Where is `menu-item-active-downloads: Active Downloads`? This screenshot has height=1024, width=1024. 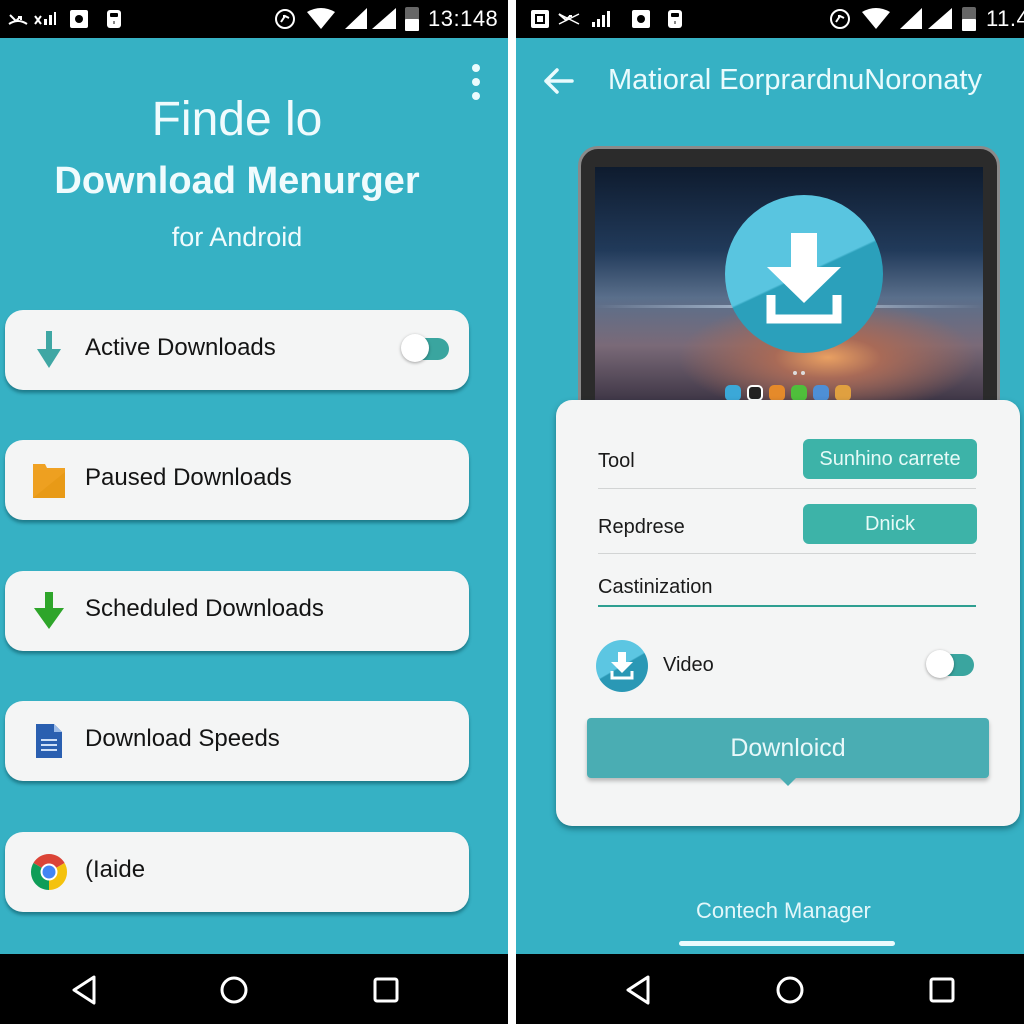
menu-item-active-downloads: Active Downloads is located at coordinates (237, 350).